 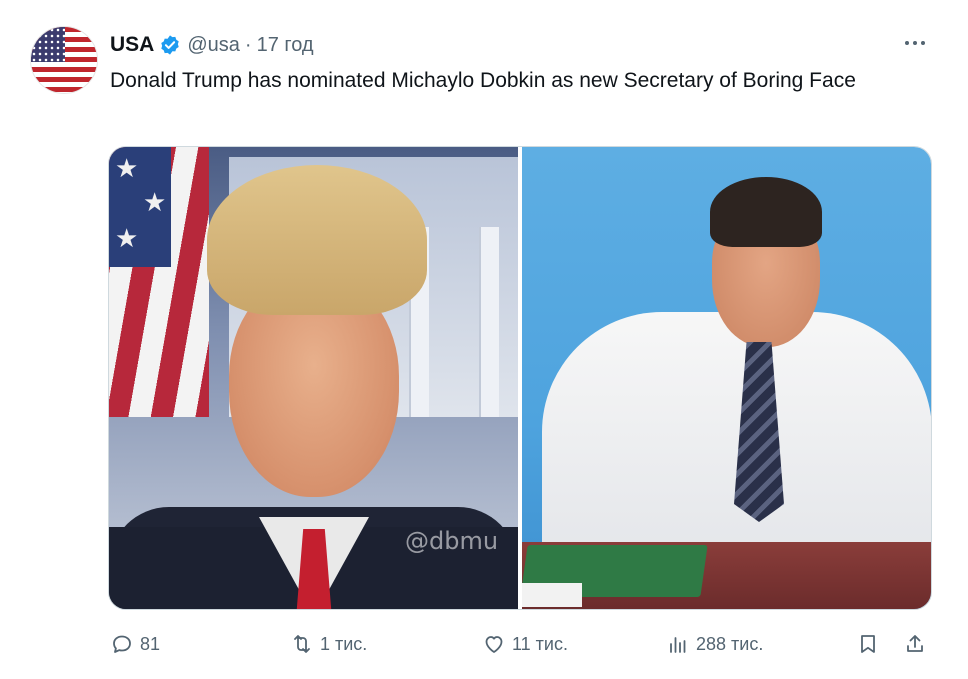 What do you see at coordinates (285, 45) in the screenshot?
I see `timestamp: 17 год` at bounding box center [285, 45].